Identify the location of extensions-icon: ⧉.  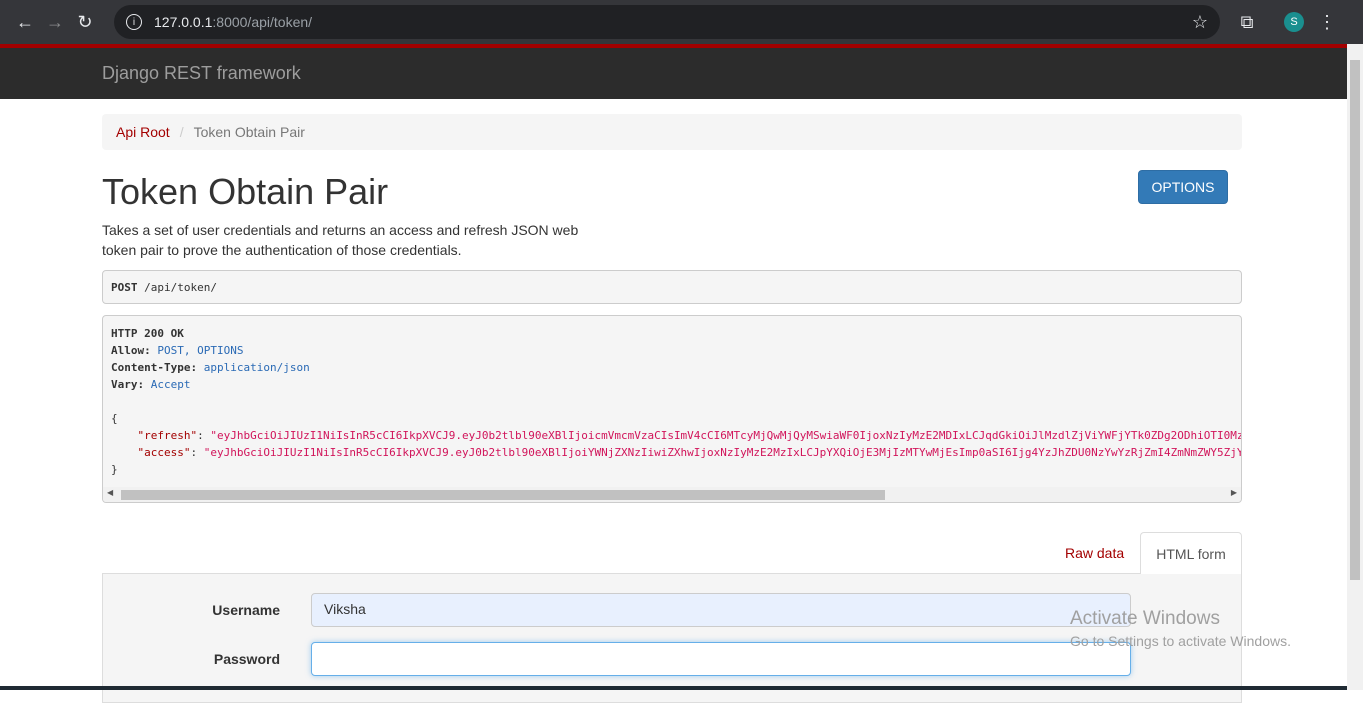
(1247, 22).